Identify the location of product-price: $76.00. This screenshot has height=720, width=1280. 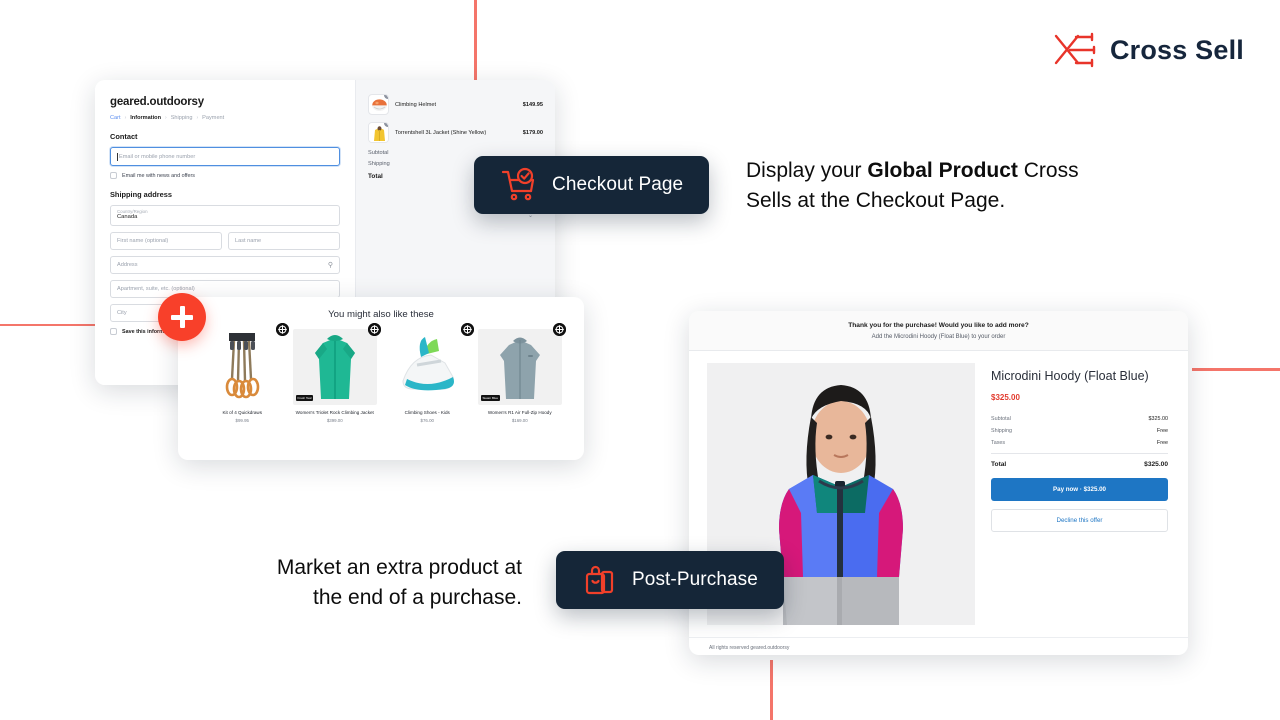
(427, 421).